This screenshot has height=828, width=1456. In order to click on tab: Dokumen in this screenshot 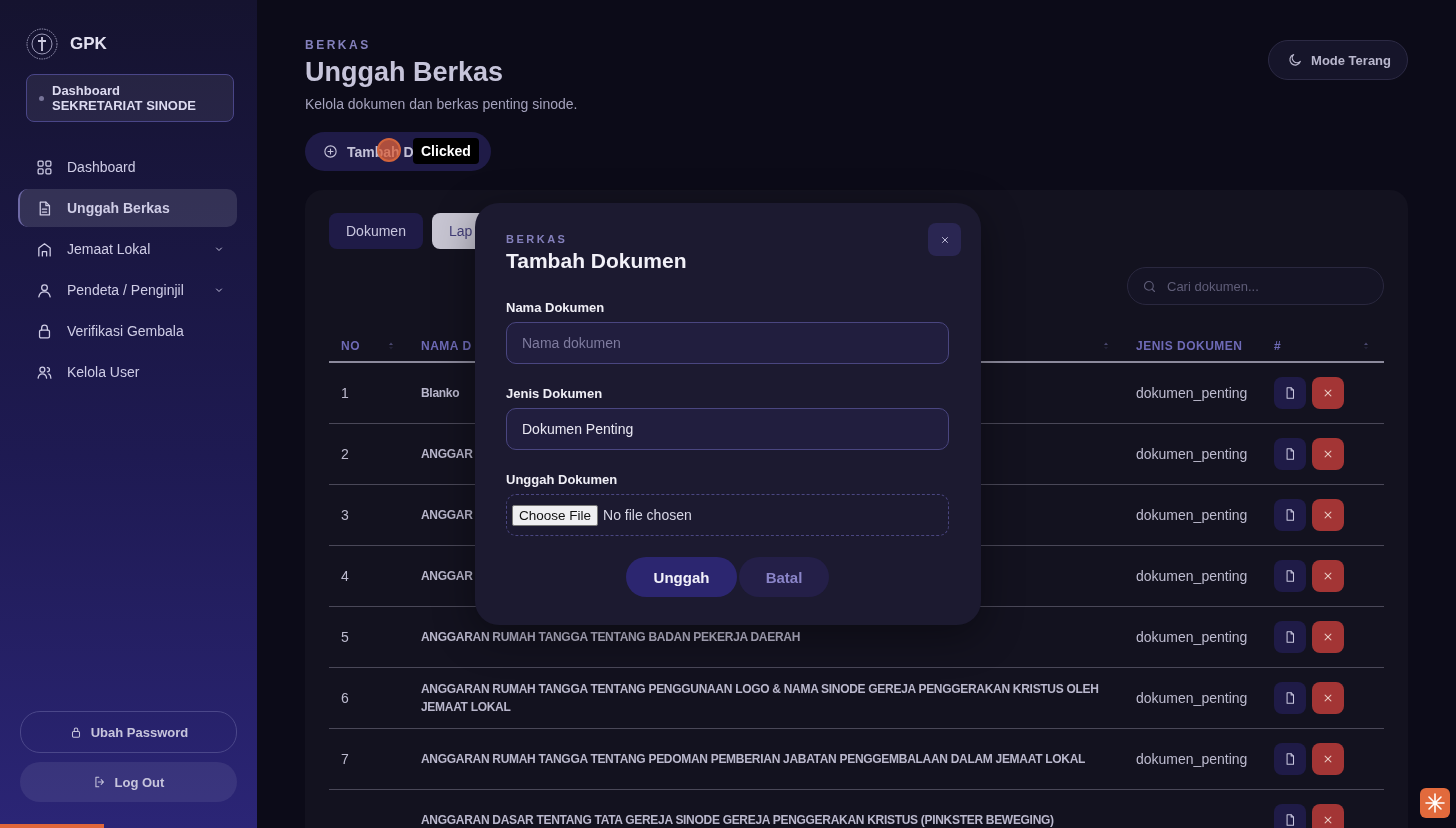, I will do `click(376, 231)`.